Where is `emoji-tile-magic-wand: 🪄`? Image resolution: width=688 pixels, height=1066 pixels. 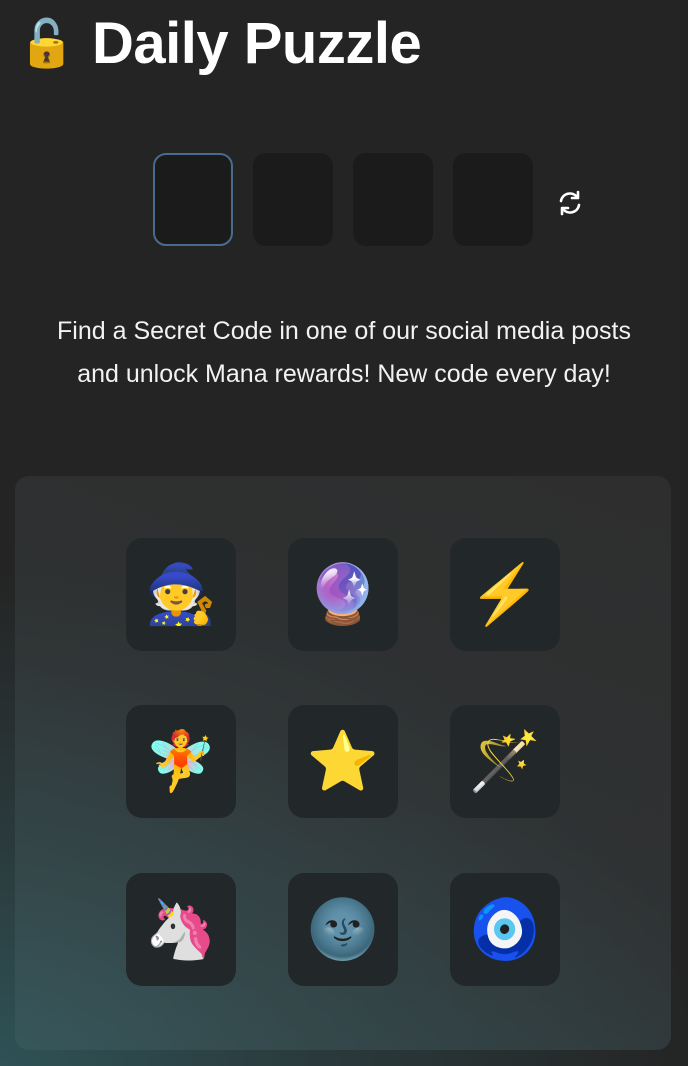 emoji-tile-magic-wand: 🪄 is located at coordinates (505, 761).